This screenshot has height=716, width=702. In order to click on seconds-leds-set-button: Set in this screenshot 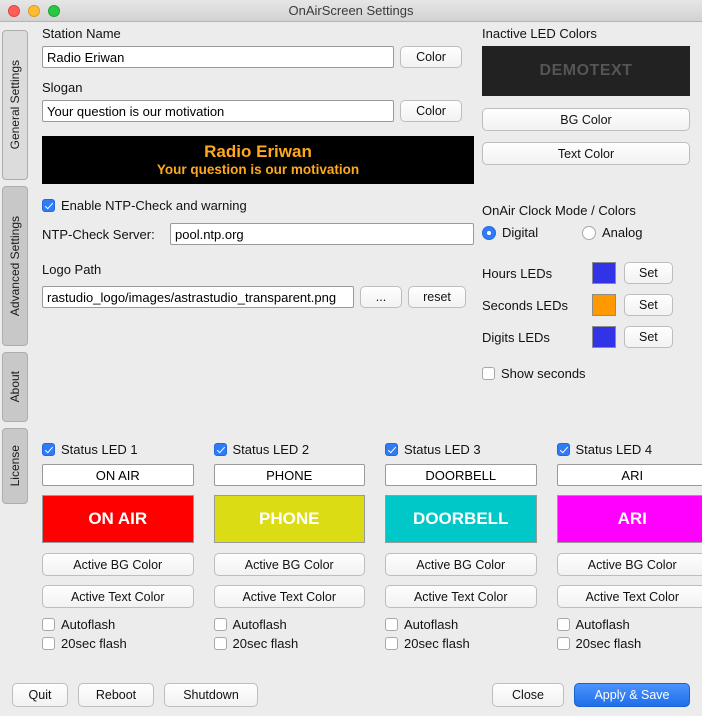, I will do `click(648, 305)`.